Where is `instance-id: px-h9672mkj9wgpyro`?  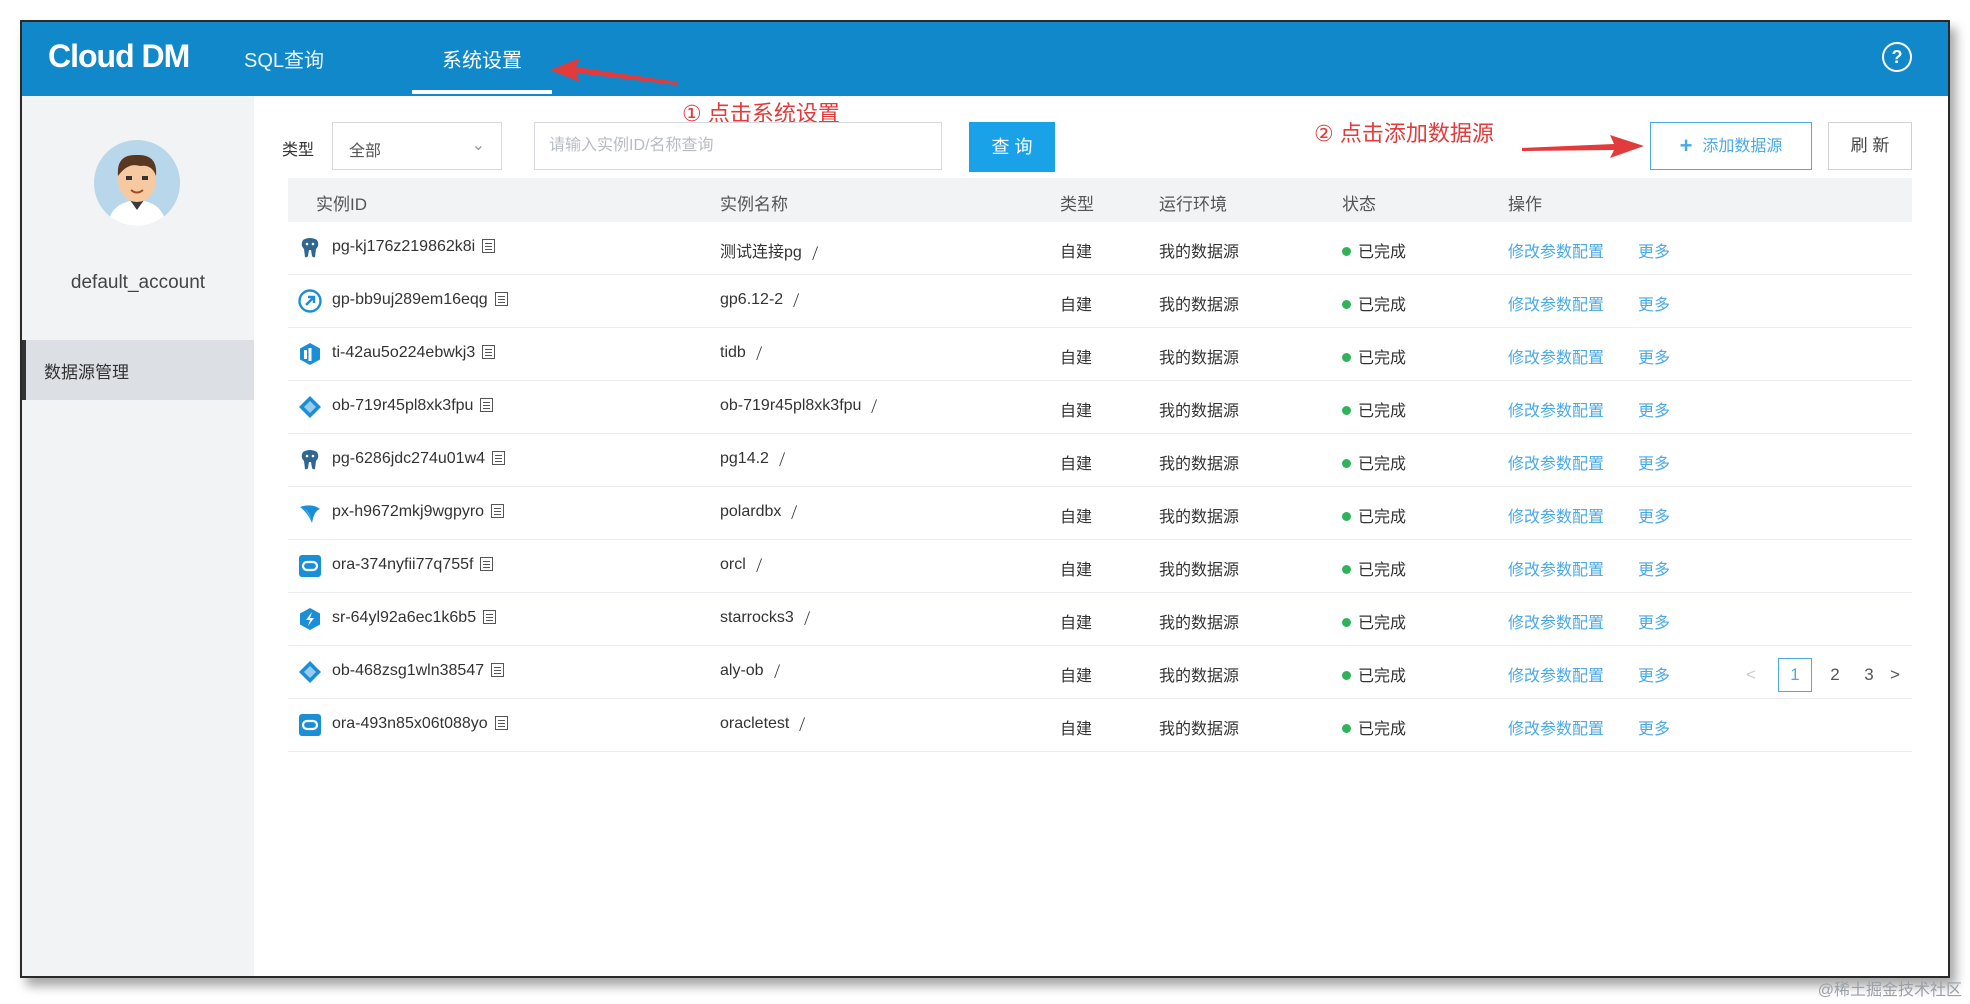
instance-id: px-h9672mkj9wgpyro is located at coordinates (408, 511).